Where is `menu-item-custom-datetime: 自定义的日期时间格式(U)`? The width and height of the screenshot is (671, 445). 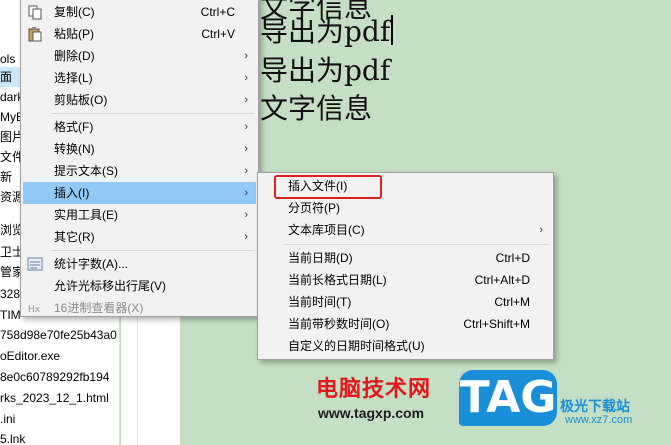 menu-item-custom-datetime: 自定义的日期时间格式(U) is located at coordinates (405, 346).